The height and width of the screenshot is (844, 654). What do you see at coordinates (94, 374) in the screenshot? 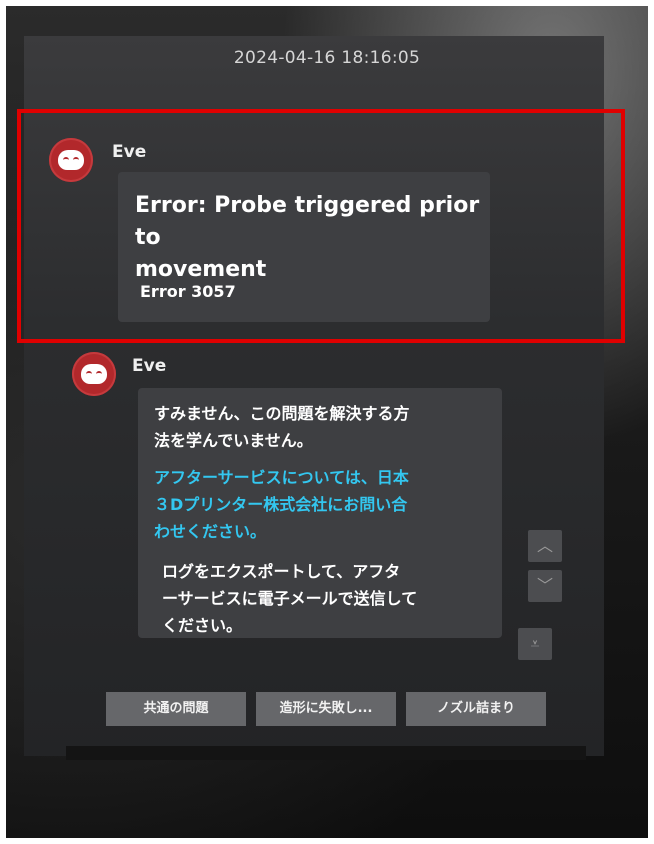
I see `robot-face-icon` at bounding box center [94, 374].